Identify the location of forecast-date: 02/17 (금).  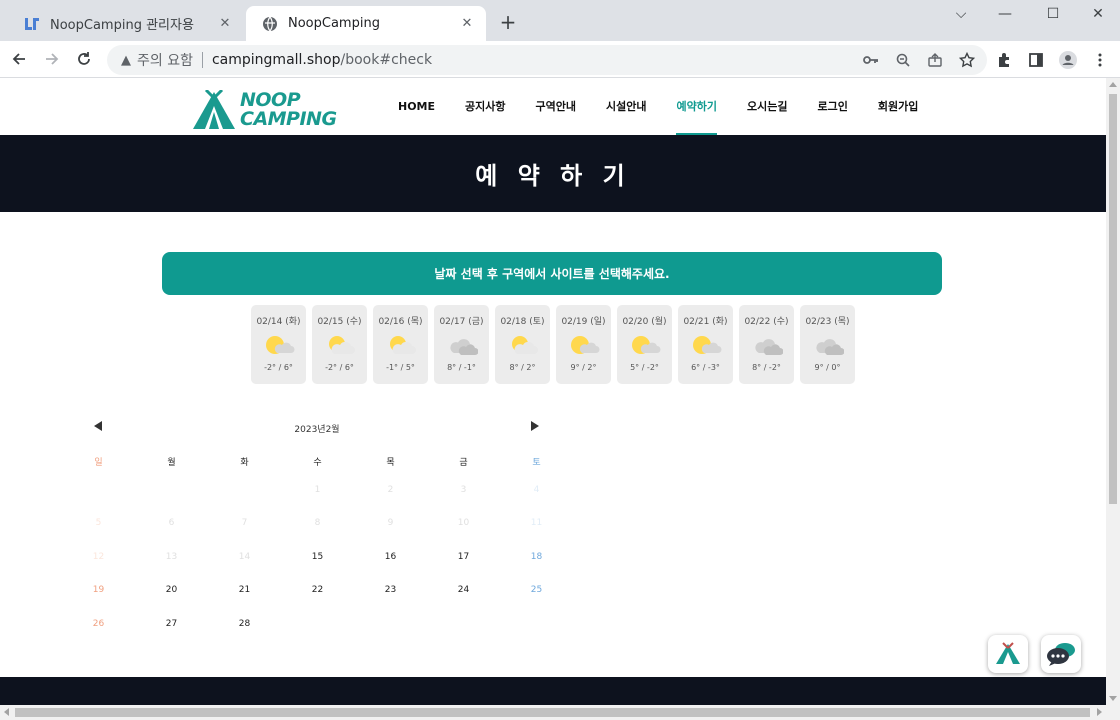
(461, 322).